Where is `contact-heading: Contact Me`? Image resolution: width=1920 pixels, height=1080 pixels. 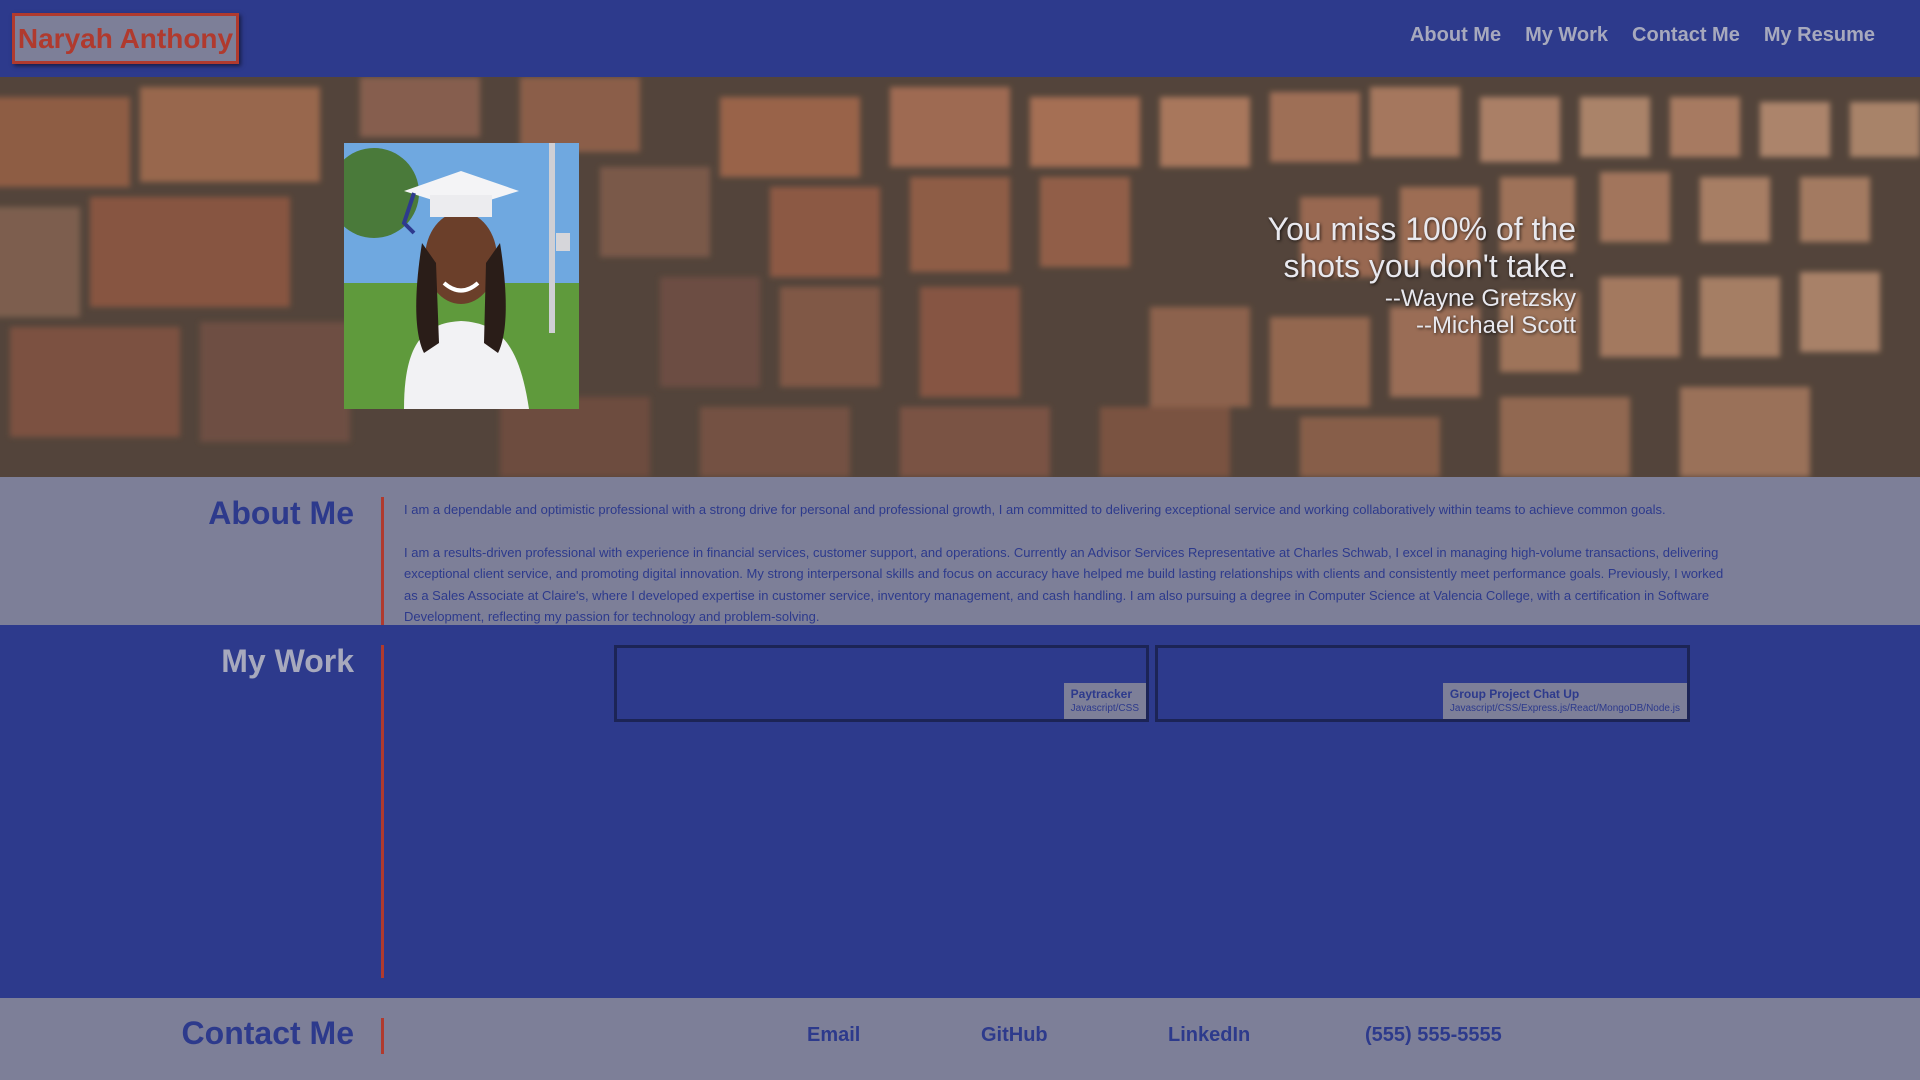
contact-heading: Contact Me is located at coordinates (267, 1033).